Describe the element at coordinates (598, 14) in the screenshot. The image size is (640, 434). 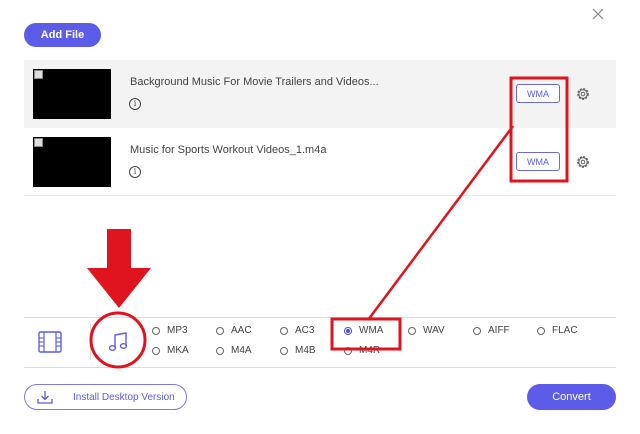
I see `close-icon` at that location.